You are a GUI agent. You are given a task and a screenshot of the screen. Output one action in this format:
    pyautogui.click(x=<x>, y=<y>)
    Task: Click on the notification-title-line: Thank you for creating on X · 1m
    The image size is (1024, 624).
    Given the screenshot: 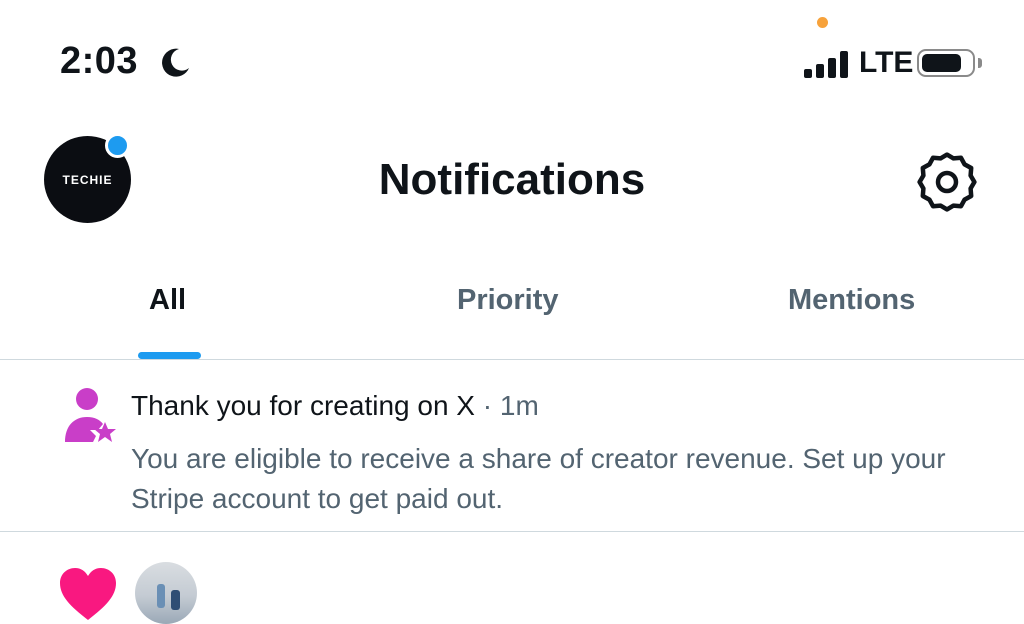 What is the action you would take?
    pyautogui.click(x=335, y=406)
    